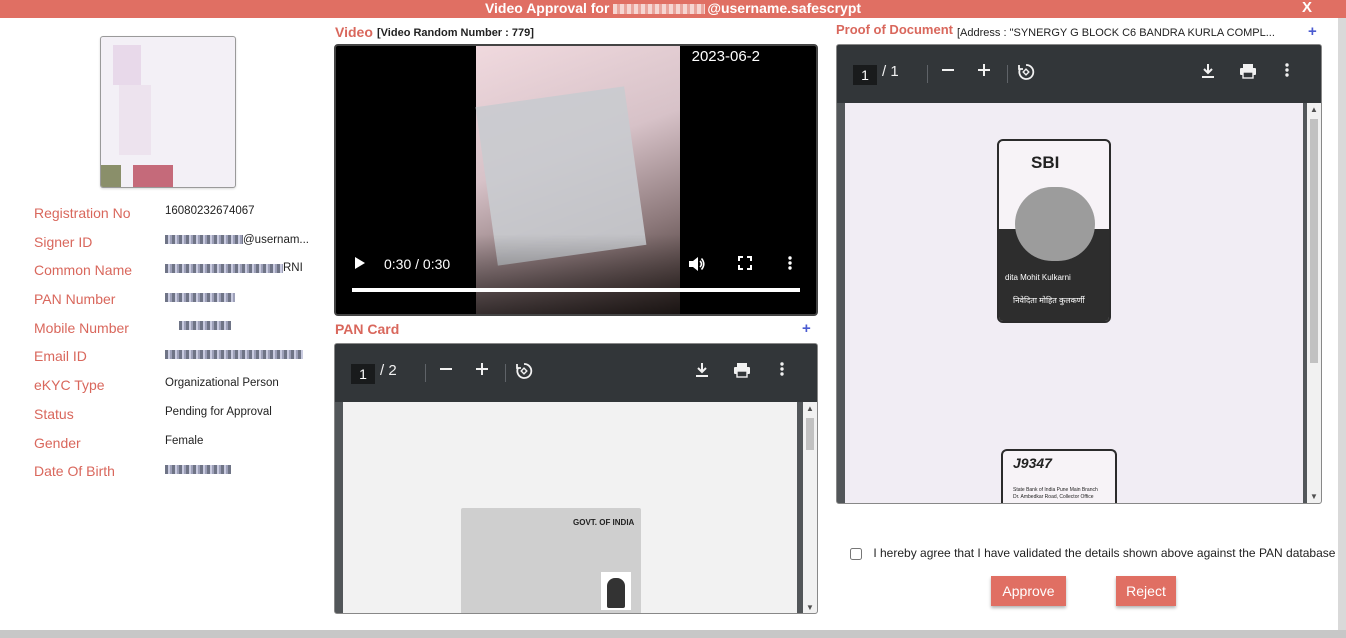 Image resolution: width=1346 pixels, height=638 pixels. Describe the element at coordinates (54, 413) in the screenshot. I see `detail-label: Status` at that location.